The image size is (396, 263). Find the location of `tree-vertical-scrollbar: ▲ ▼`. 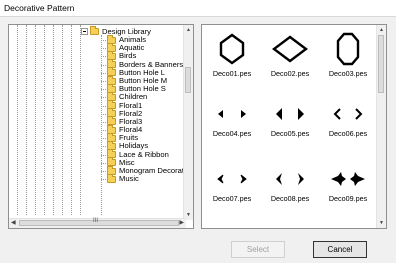

tree-vertical-scrollbar: ▲ ▼ is located at coordinates (188, 122).